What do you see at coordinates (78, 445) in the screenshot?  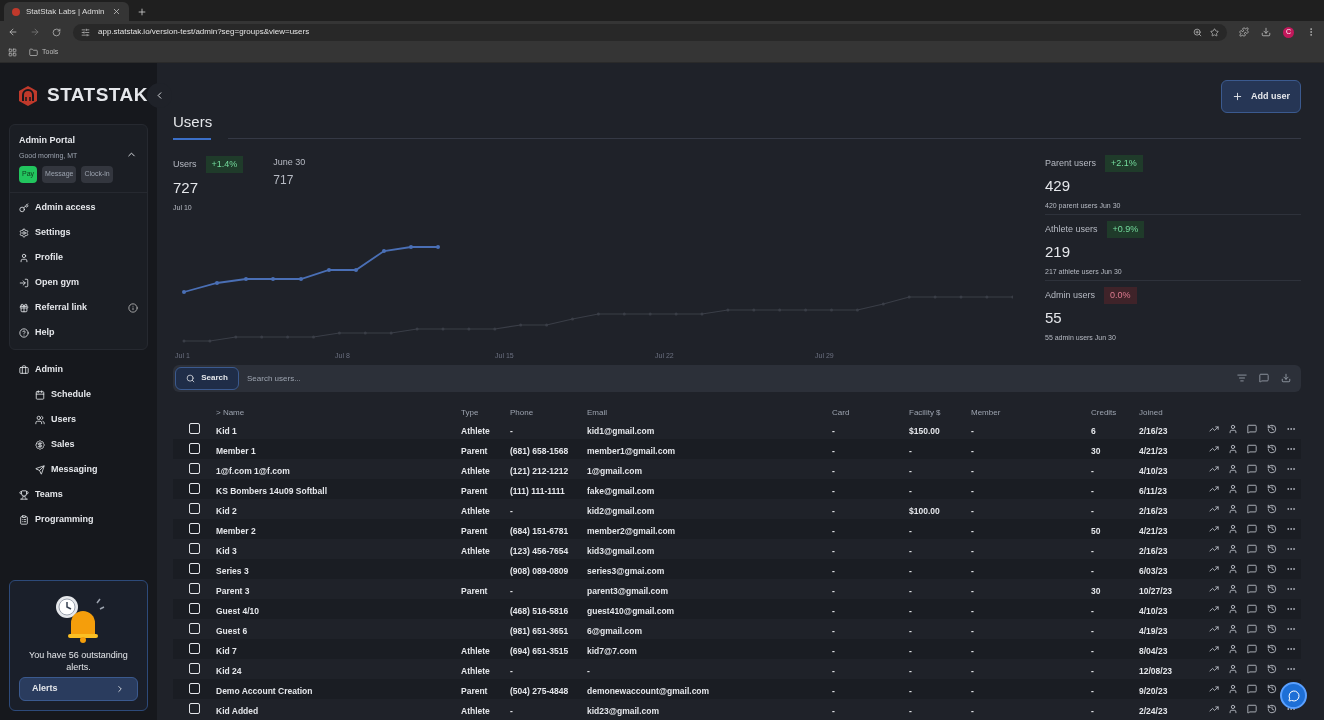 I see `nav-subitem: Sales` at bounding box center [78, 445].